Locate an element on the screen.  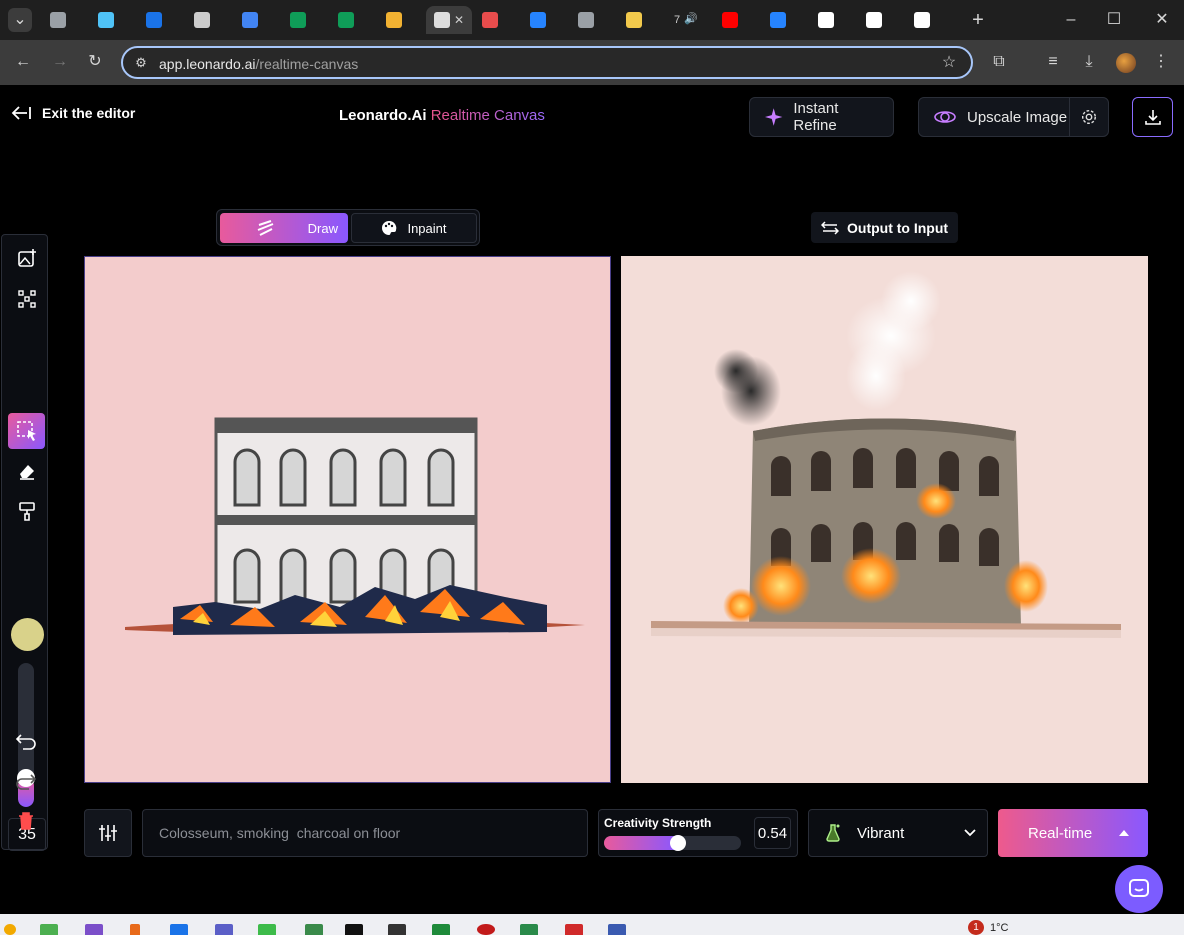
site-info-icon: ⚙ is located at coordinates (141, 63).